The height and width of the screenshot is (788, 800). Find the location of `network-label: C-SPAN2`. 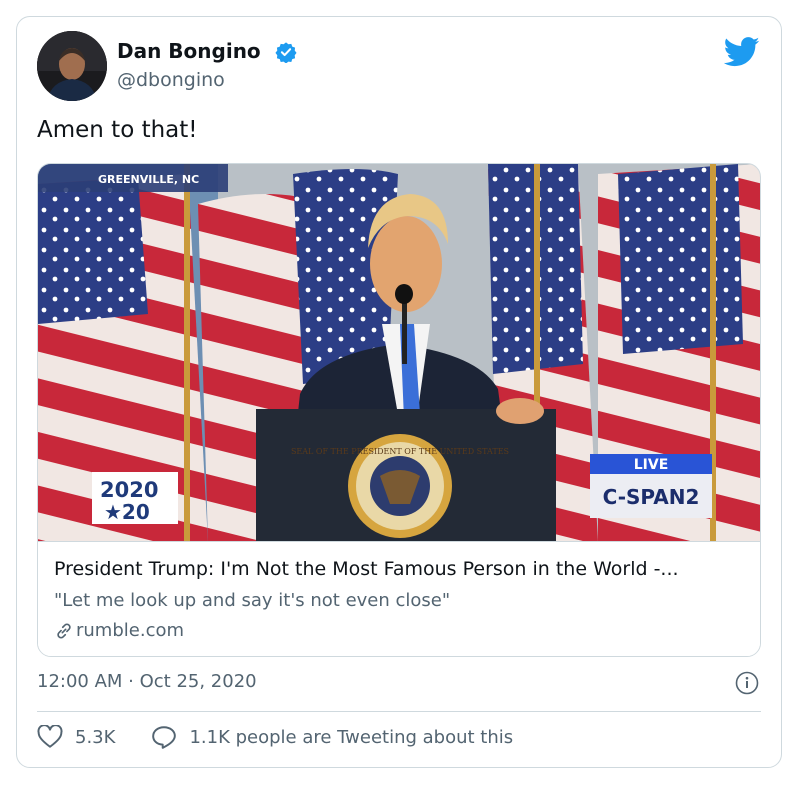

network-label: C-SPAN2 is located at coordinates (651, 497).